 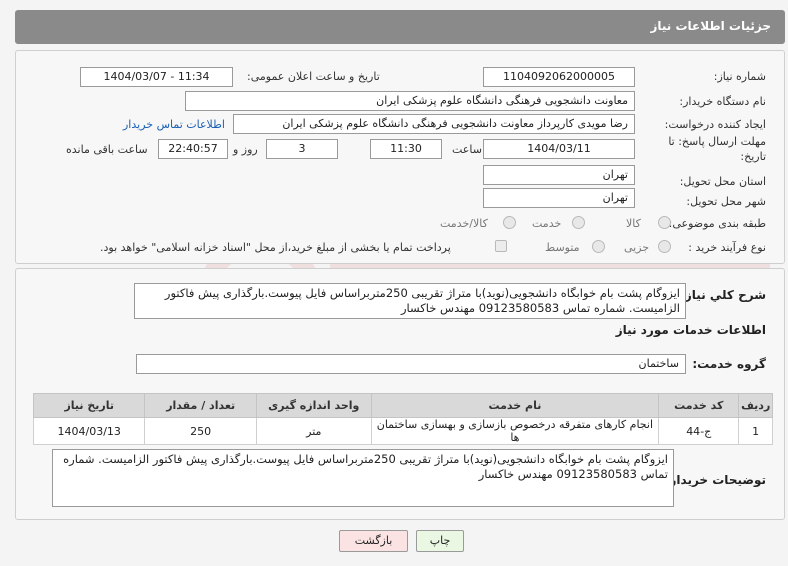 I want to click on col-name: نام خدمت, so click(x=515, y=405).